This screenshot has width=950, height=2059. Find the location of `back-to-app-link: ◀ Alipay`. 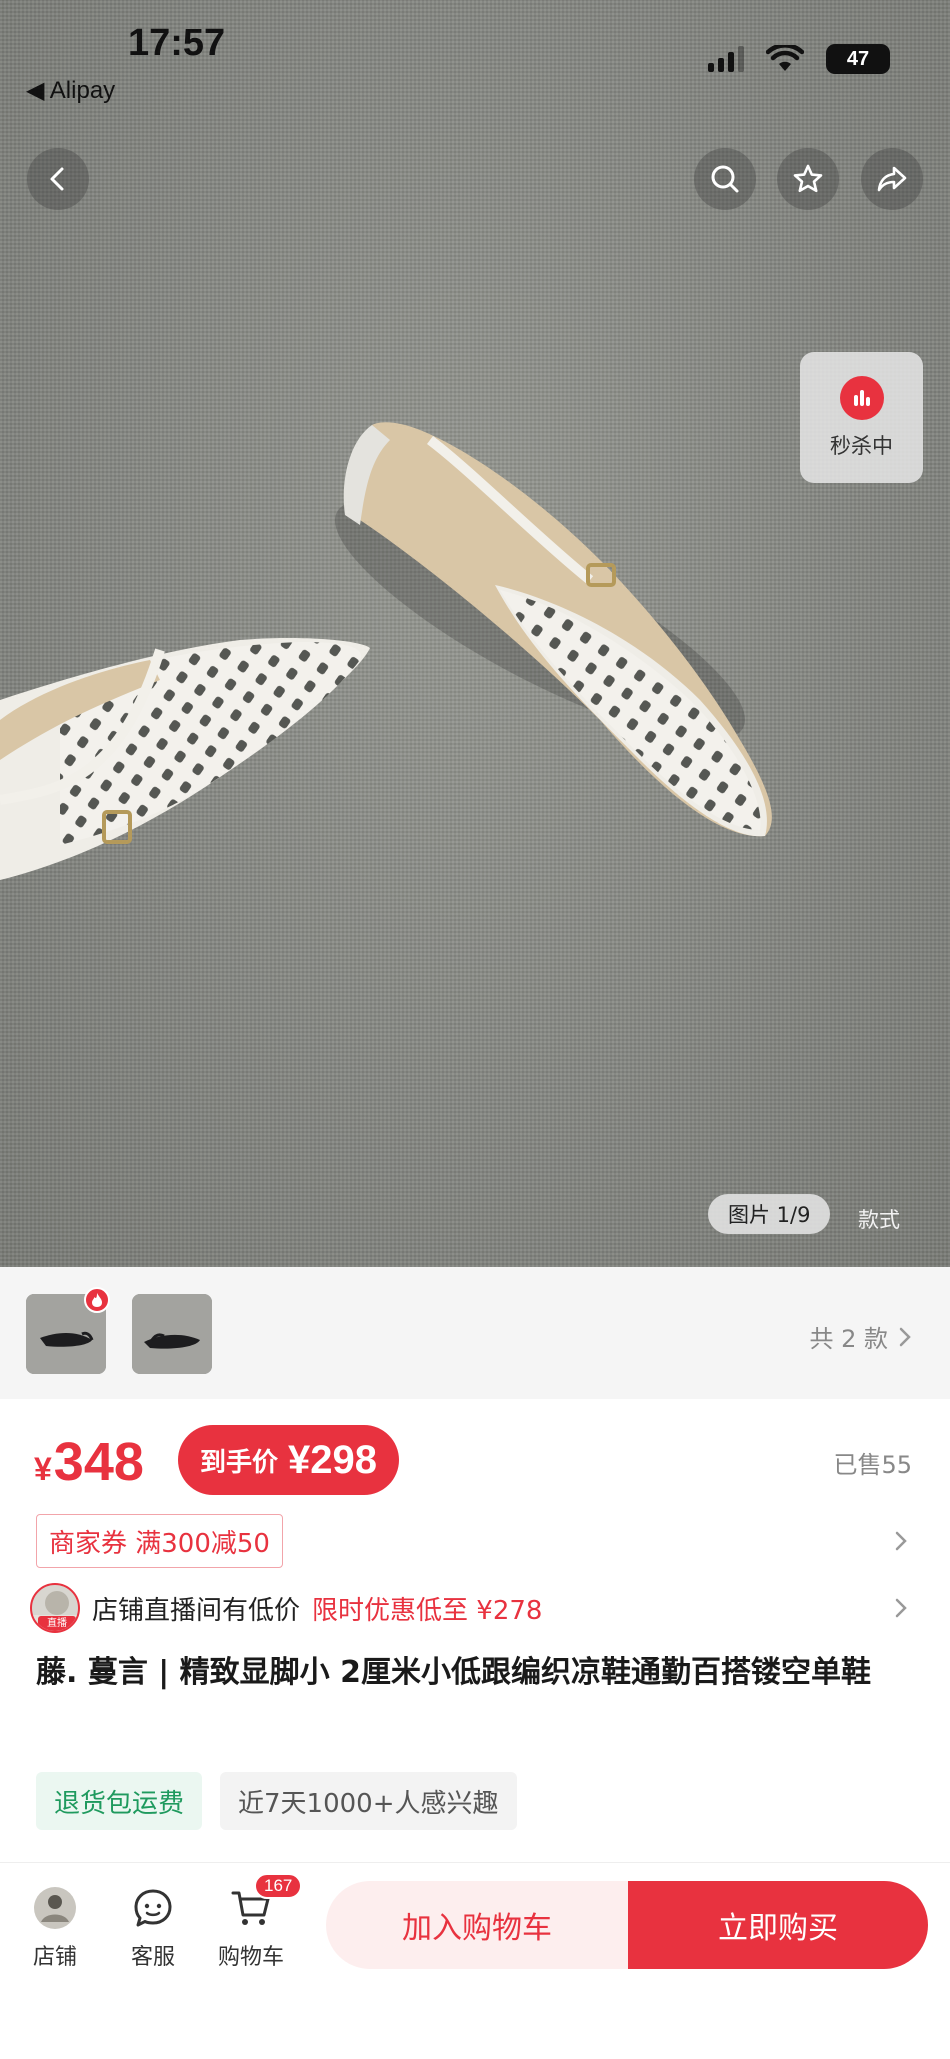

back-to-app-link: ◀ Alipay is located at coordinates (70, 90).